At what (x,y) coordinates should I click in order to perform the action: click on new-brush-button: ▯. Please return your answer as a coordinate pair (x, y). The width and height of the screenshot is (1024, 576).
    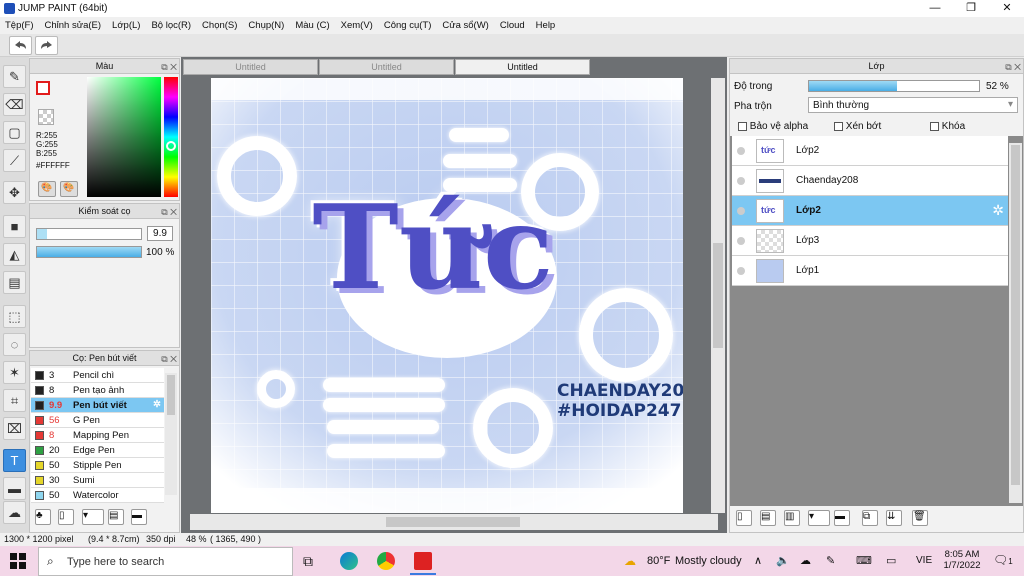
    Looking at the image, I should click on (66, 517).